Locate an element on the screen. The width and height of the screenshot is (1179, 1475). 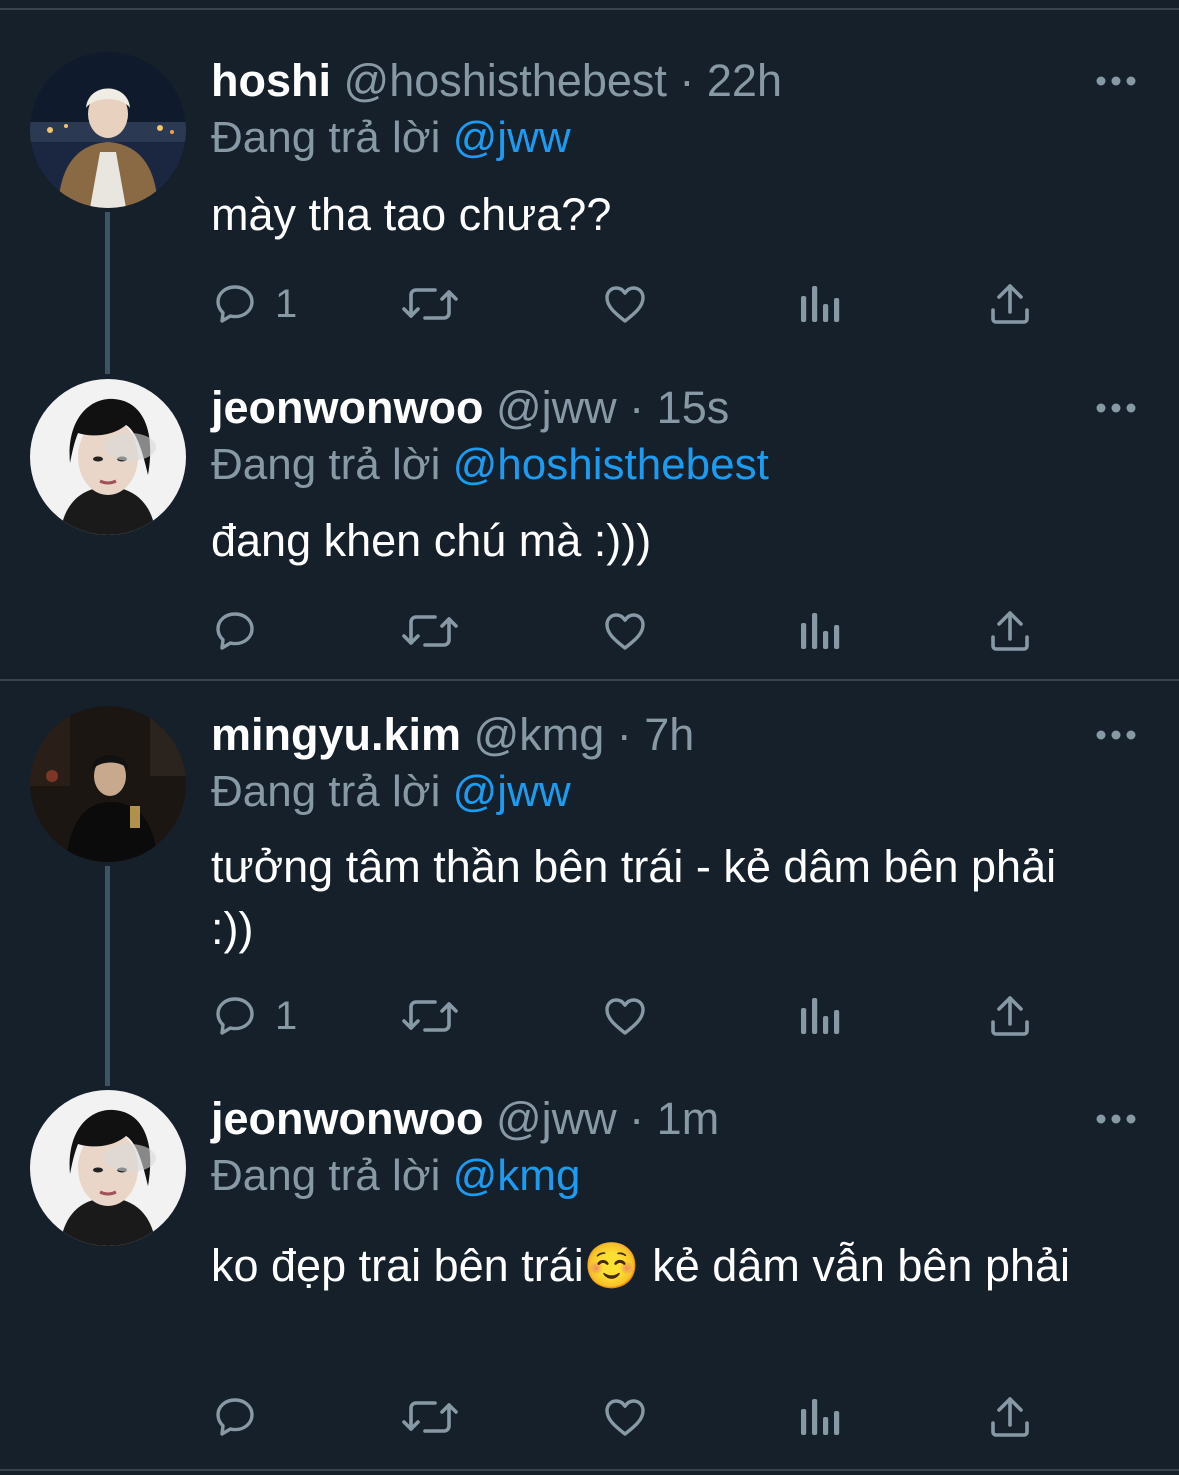
timestamp: 22h is located at coordinates (744, 80).